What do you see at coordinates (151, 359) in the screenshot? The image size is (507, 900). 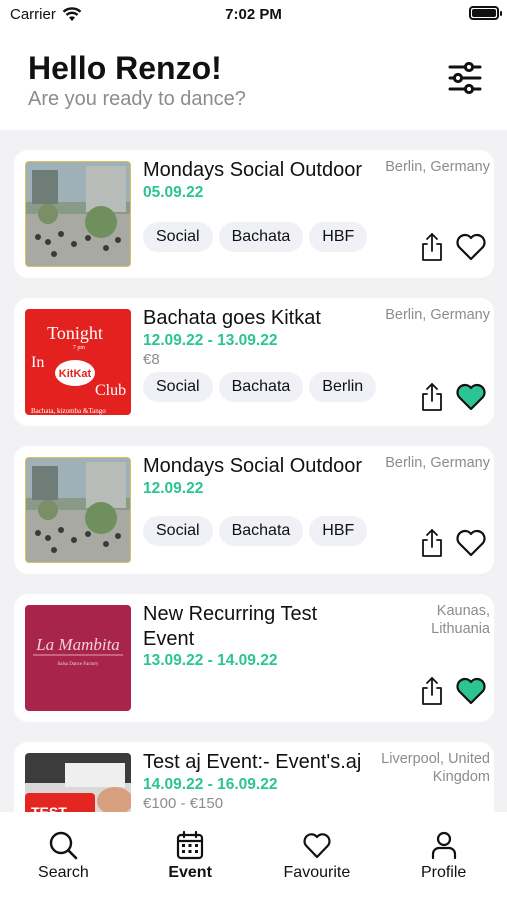 I see `event-price: €8` at bounding box center [151, 359].